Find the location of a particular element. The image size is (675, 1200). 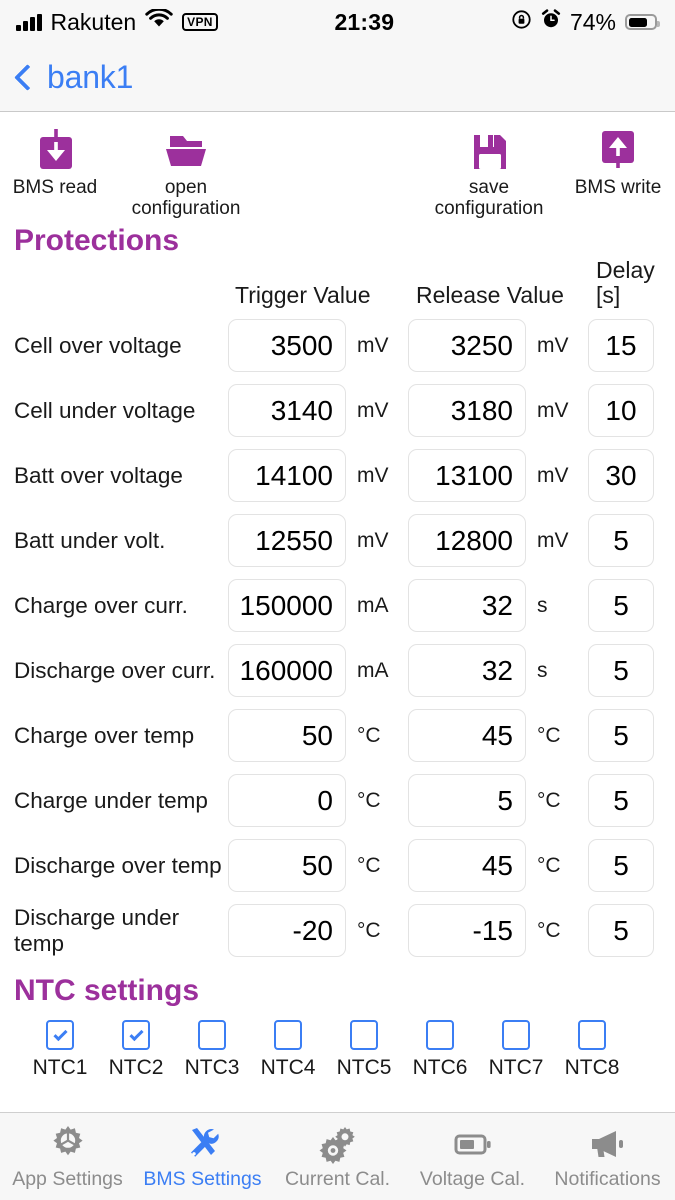

ntc-checkbox-ntc3: NTC3 is located at coordinates (212, 1050).